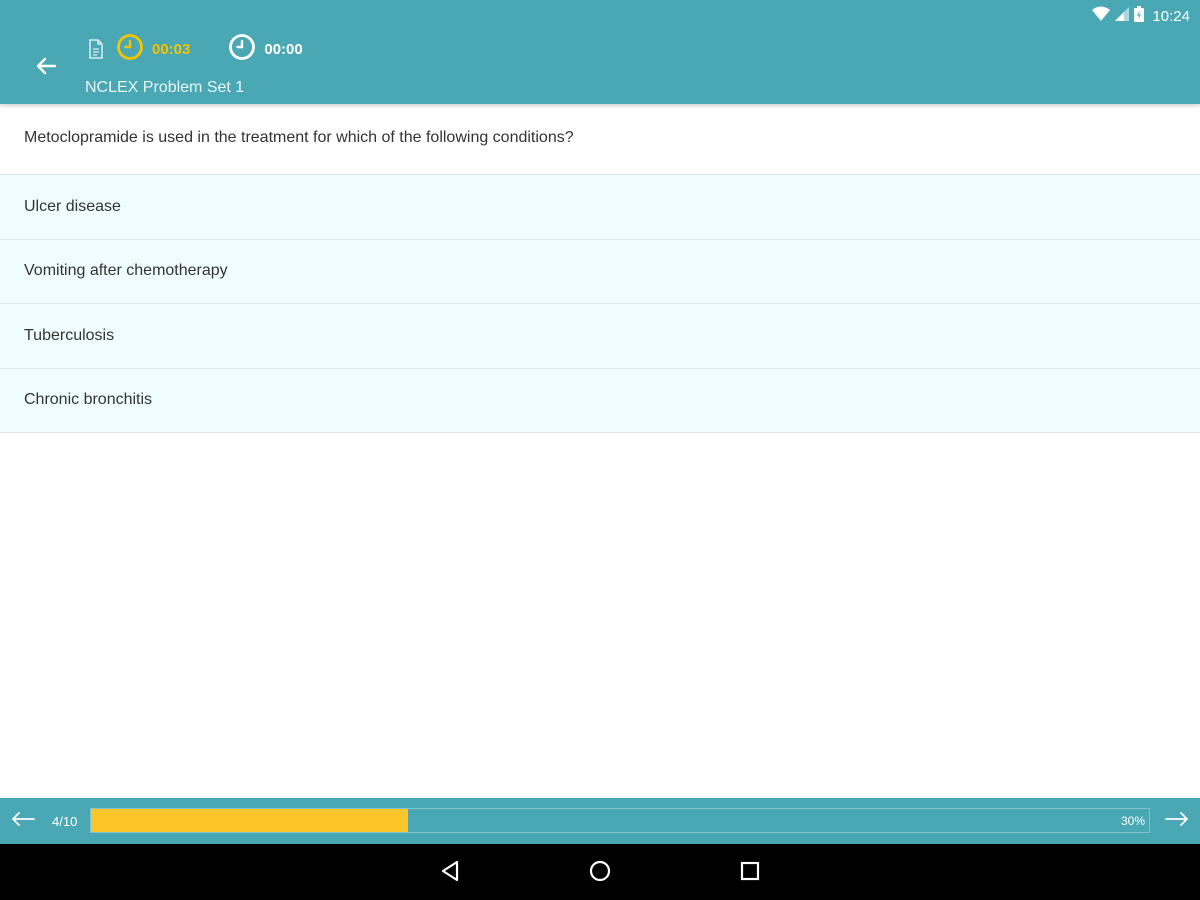 The image size is (1200, 900). I want to click on answer-option-label: Chronic bronchitis, so click(88, 400).